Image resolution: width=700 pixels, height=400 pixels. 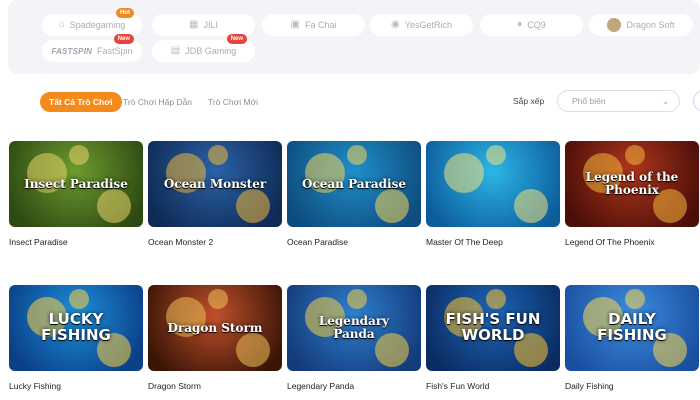 I want to click on game-thumbnail: Insect Paradise, so click(x=76, y=184).